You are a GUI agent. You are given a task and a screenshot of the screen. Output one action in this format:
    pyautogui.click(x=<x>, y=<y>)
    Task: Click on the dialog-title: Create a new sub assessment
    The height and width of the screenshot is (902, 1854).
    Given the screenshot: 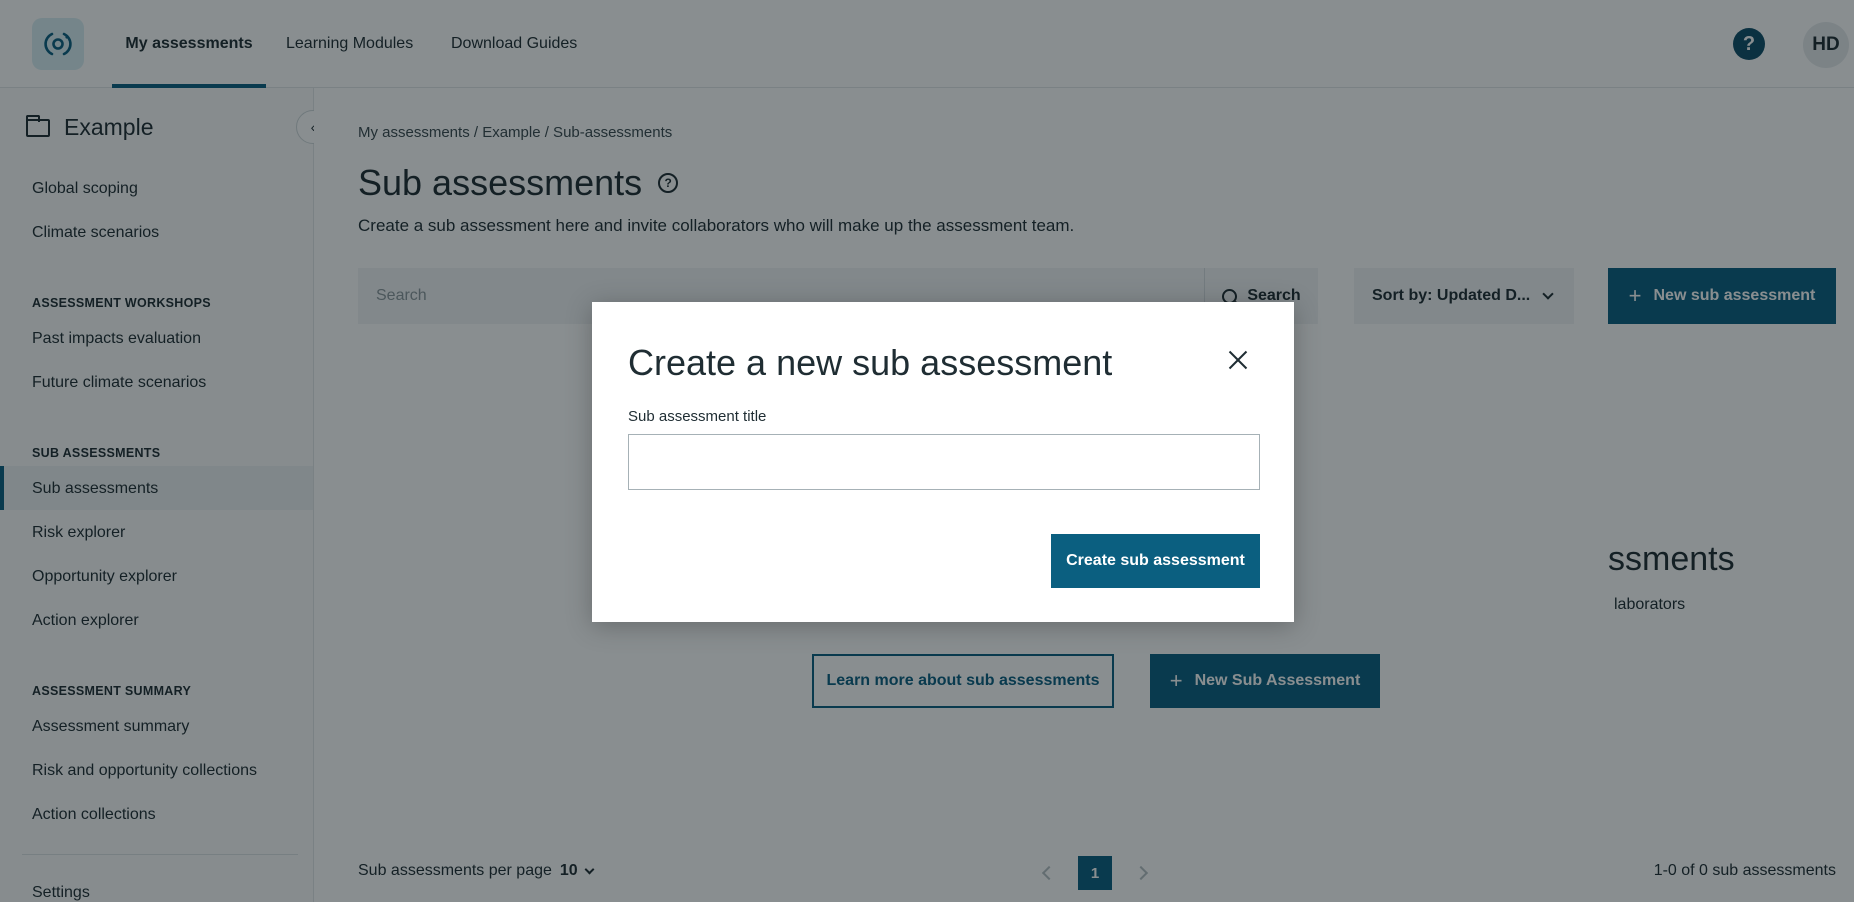 What is the action you would take?
    pyautogui.click(x=870, y=362)
    